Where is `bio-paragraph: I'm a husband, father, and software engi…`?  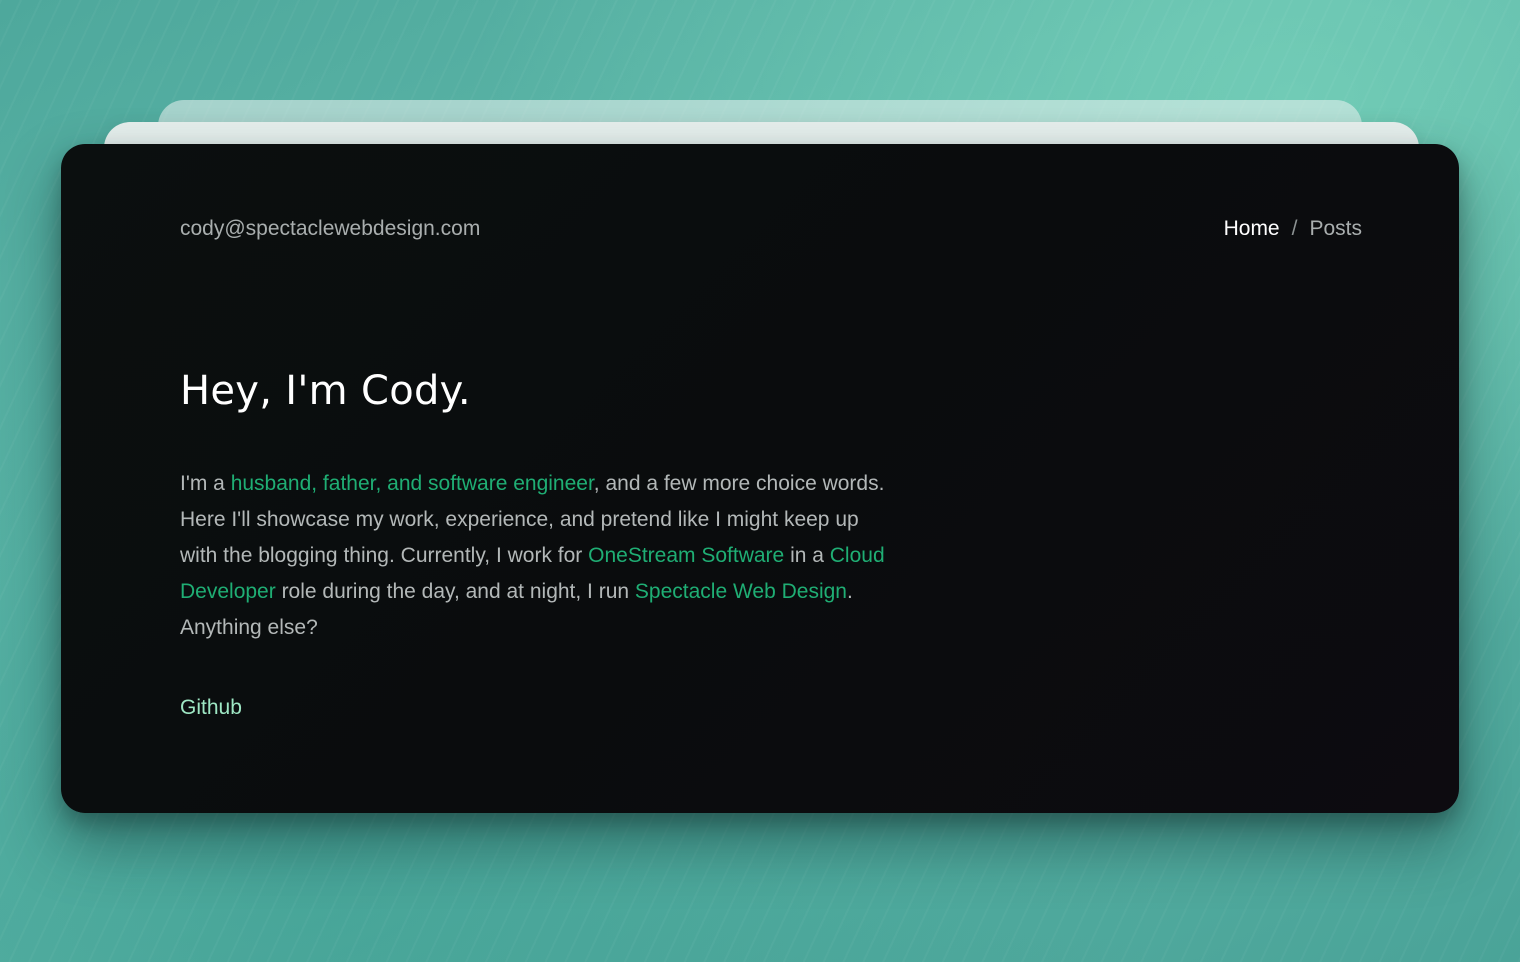 bio-paragraph: I'm a husband, father, and software engi… is located at coordinates (540, 556).